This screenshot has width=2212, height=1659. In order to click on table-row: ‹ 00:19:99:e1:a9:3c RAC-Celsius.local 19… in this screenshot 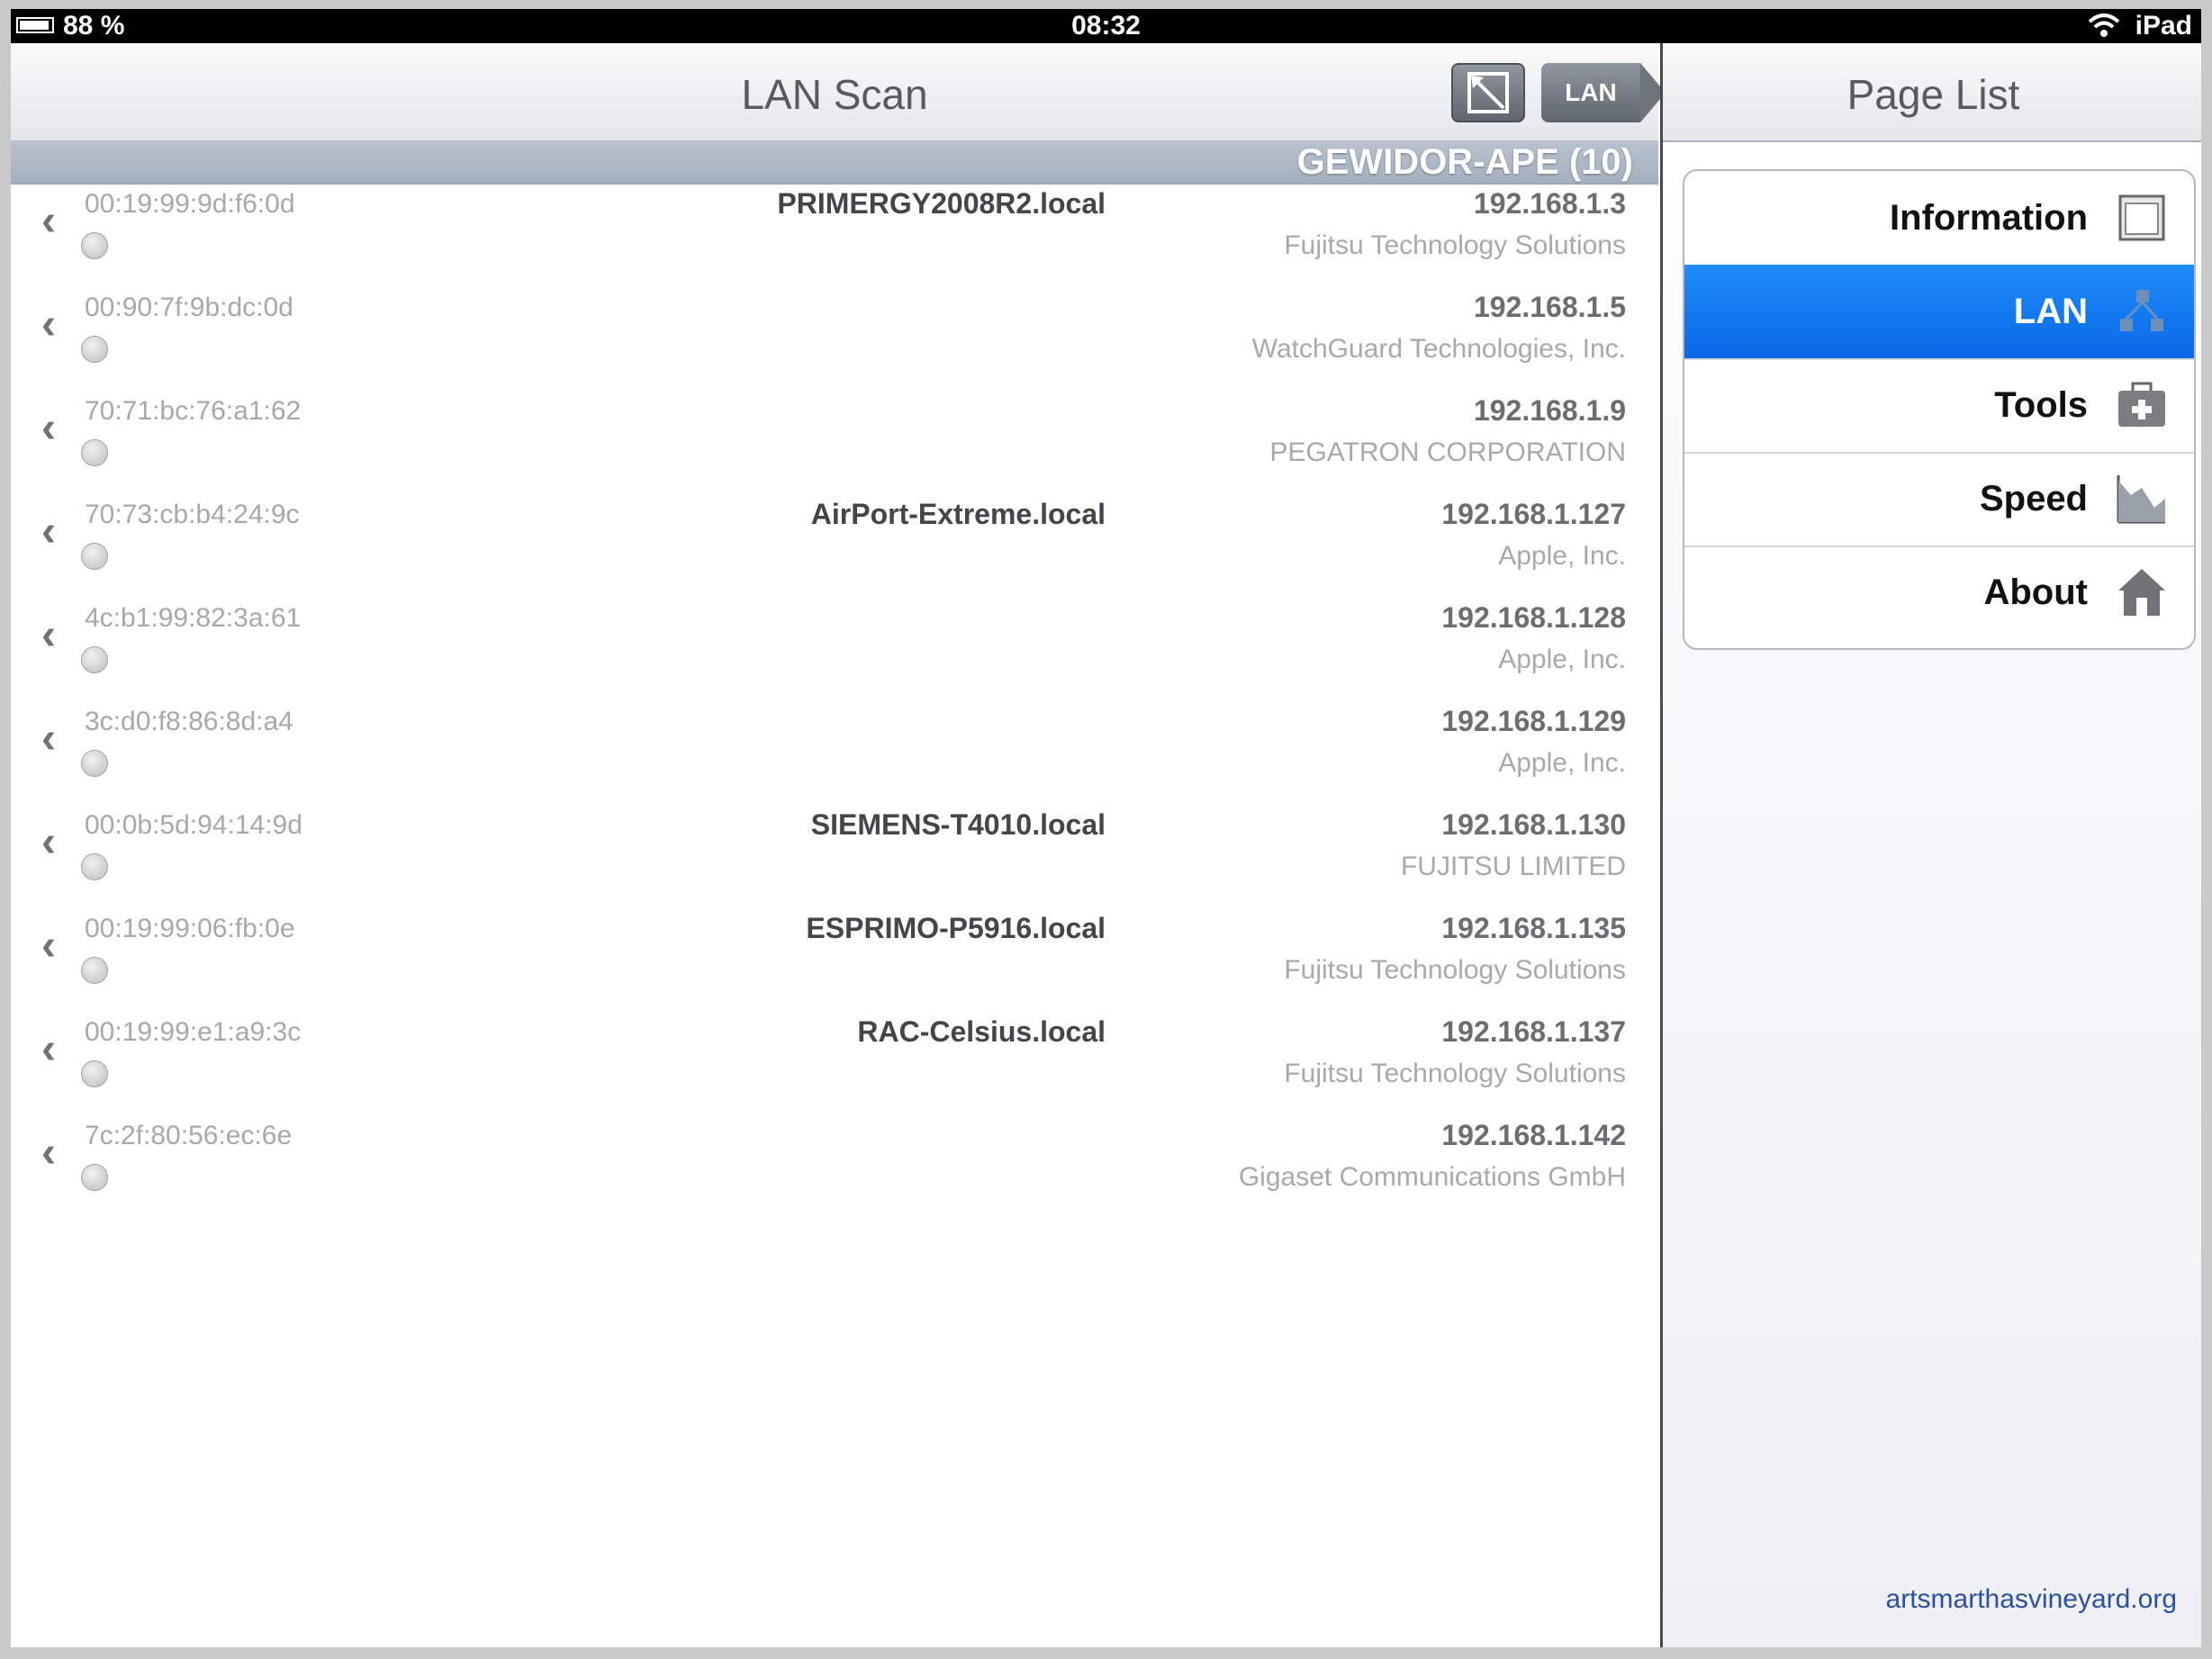, I will do `click(834, 1063)`.